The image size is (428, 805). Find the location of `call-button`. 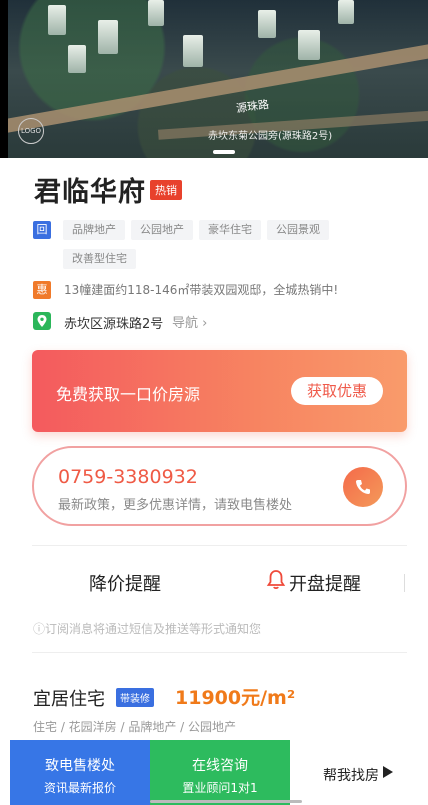

call-button is located at coordinates (363, 487).